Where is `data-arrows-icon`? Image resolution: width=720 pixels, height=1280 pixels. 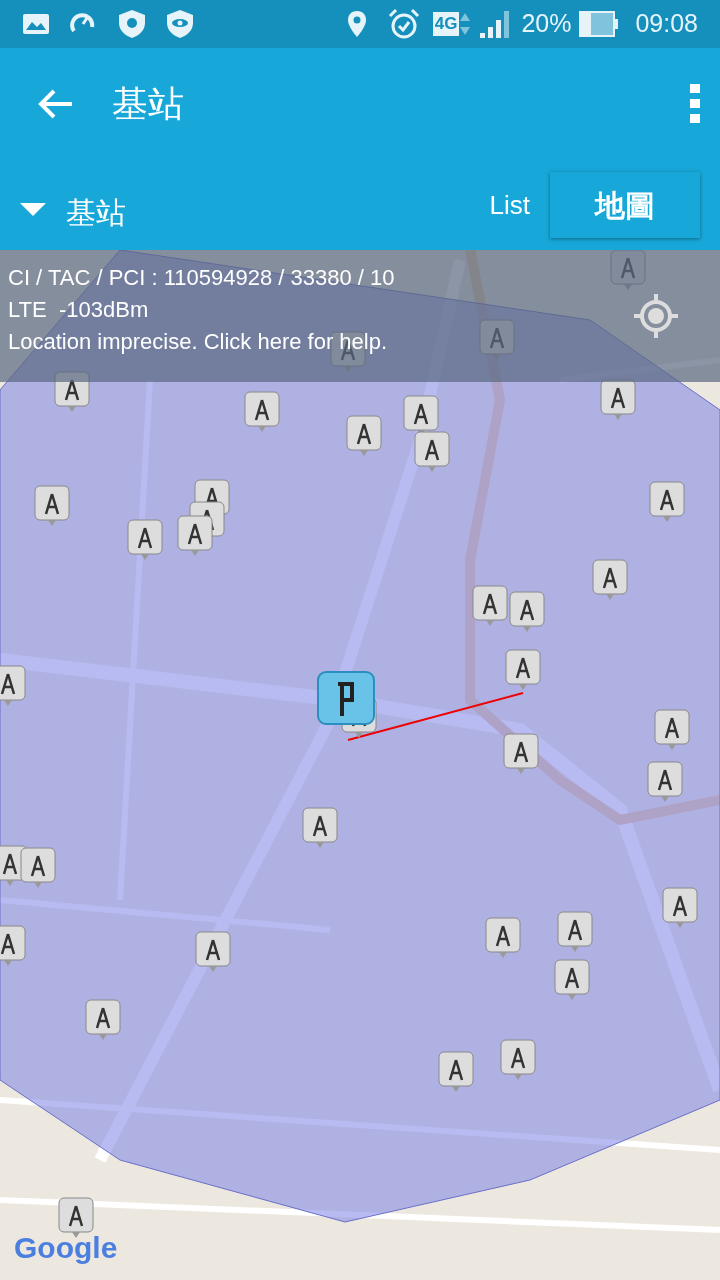 data-arrows-icon is located at coordinates (465, 24).